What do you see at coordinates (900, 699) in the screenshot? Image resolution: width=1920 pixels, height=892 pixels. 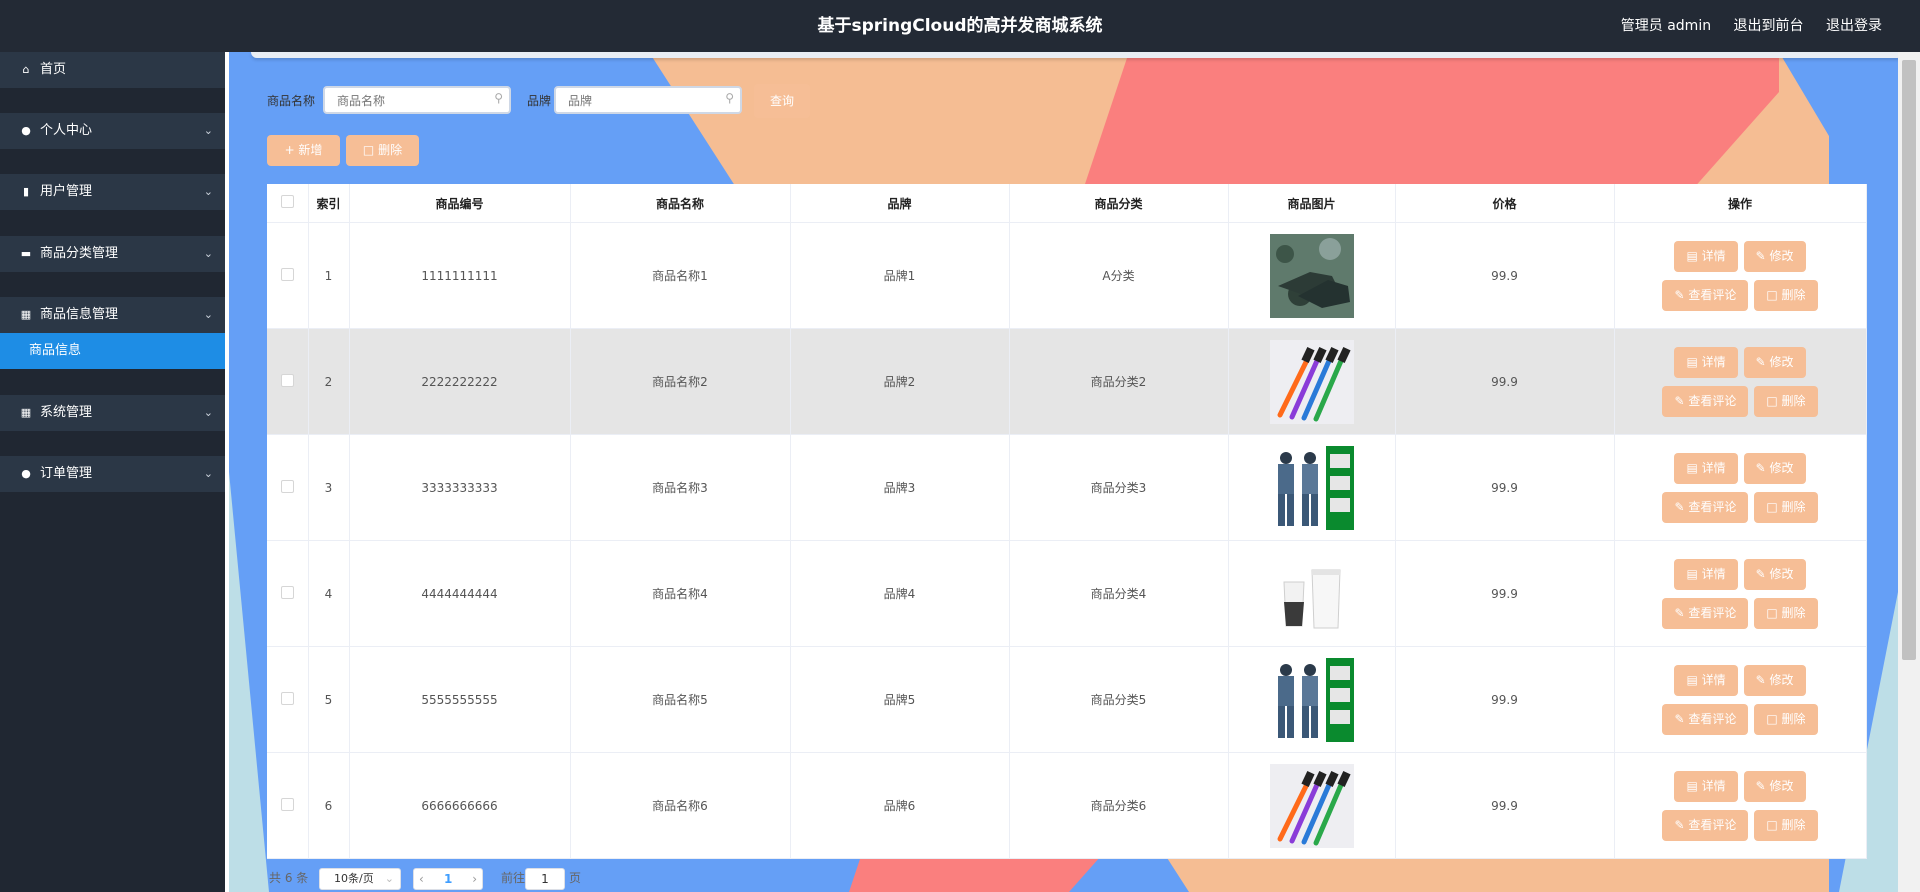 I see `cell-brand: 品牌5` at bounding box center [900, 699].